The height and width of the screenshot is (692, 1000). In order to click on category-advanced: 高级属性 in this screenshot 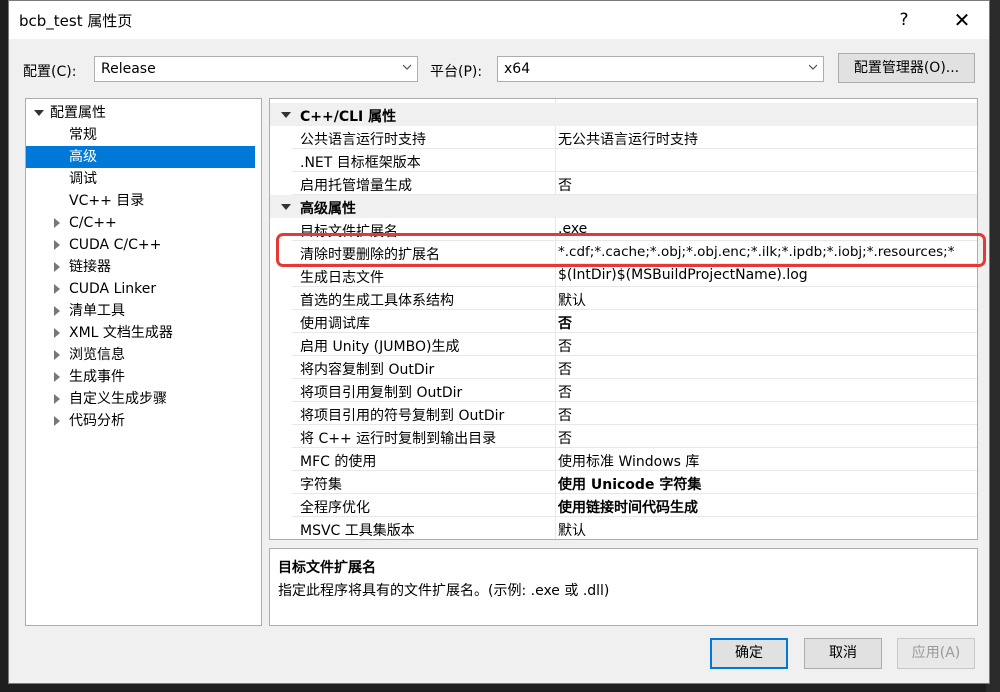, I will do `click(623, 206)`.